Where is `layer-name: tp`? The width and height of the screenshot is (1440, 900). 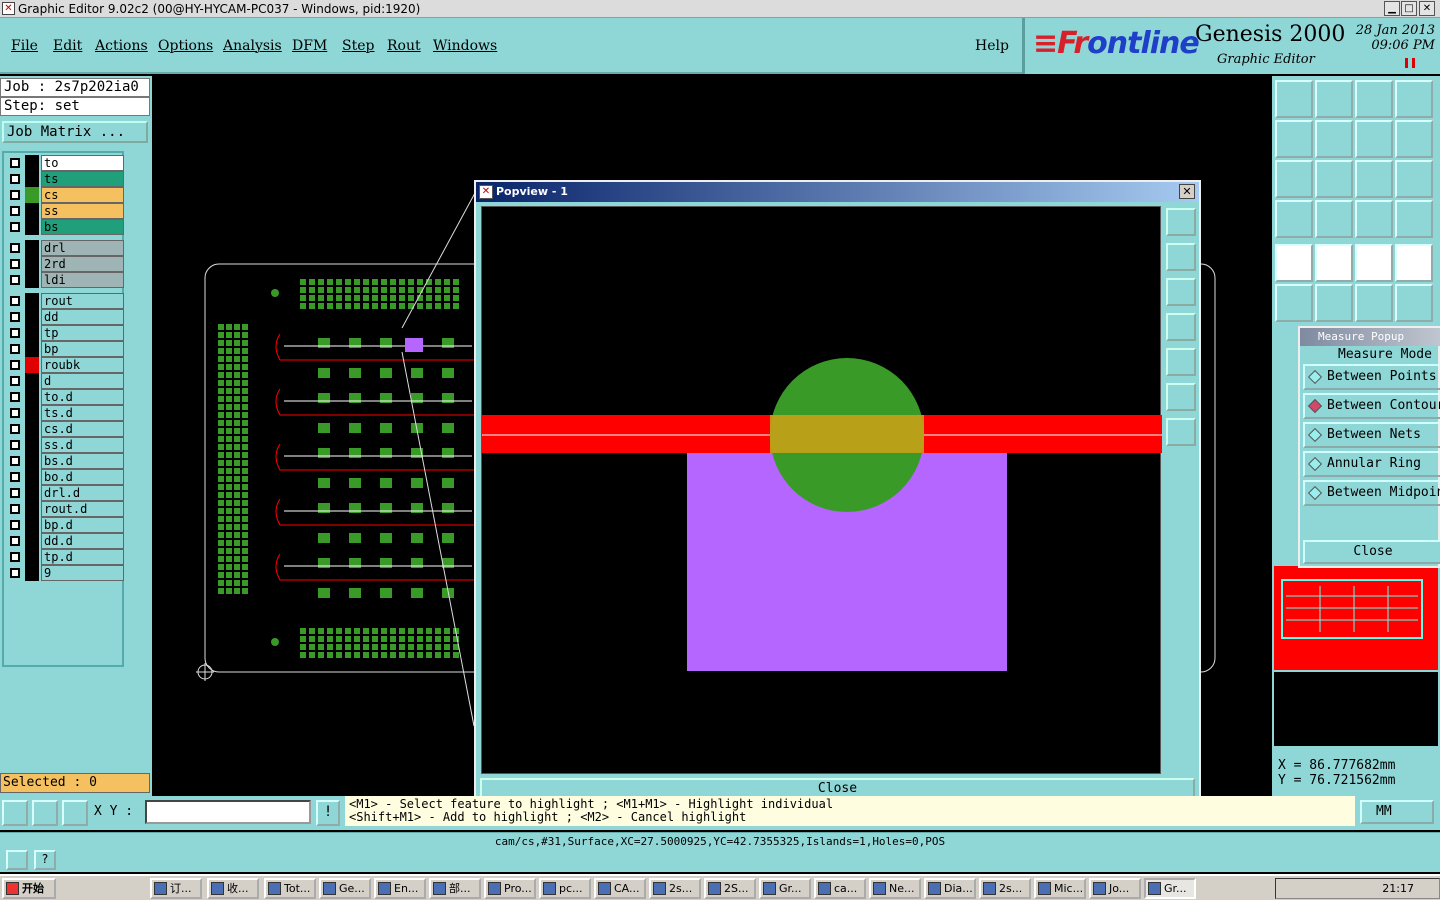 layer-name: tp is located at coordinates (82, 333).